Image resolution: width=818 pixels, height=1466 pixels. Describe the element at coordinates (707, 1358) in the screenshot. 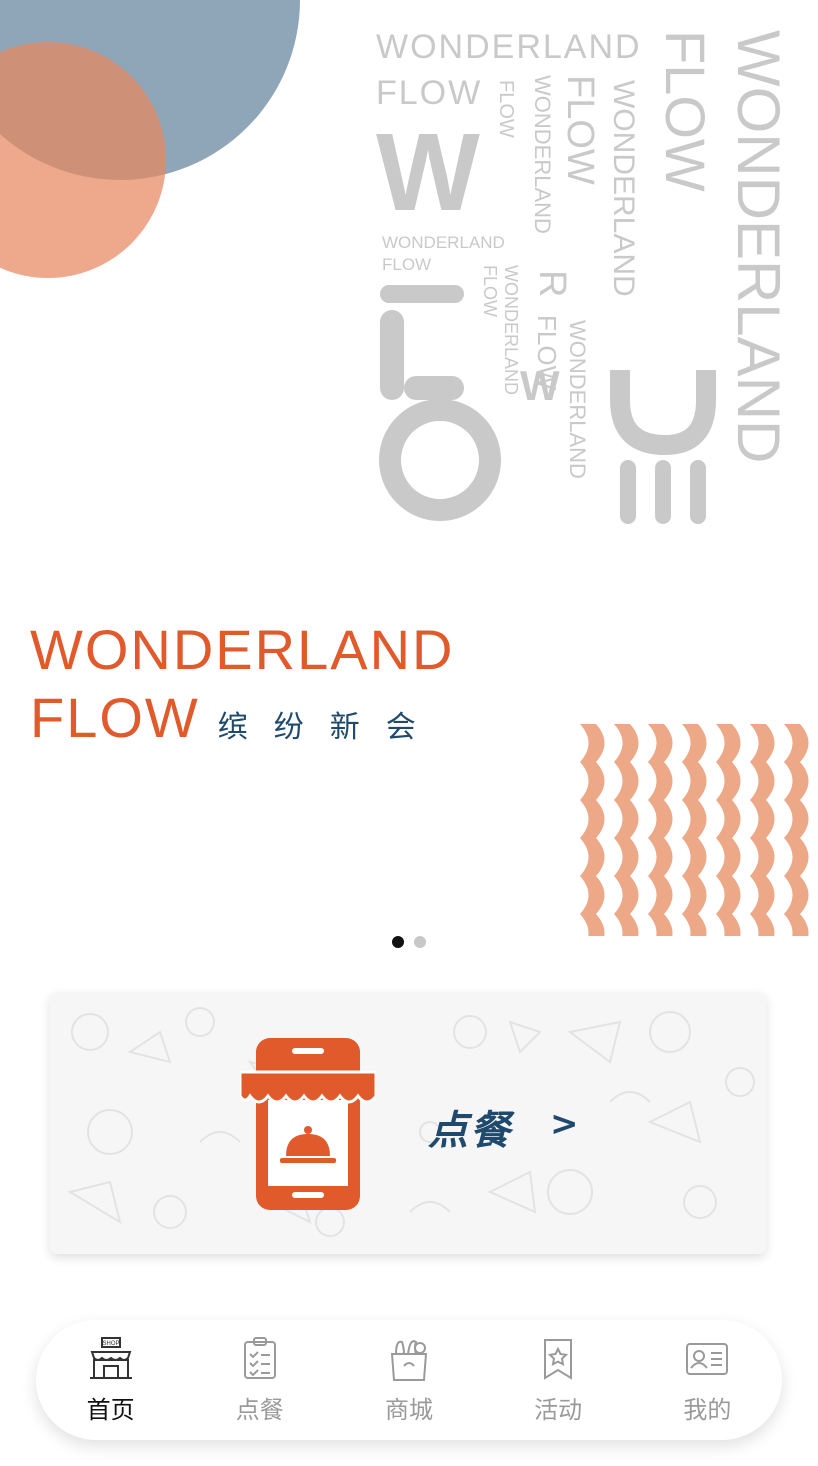

I see `id-card-icon` at that location.